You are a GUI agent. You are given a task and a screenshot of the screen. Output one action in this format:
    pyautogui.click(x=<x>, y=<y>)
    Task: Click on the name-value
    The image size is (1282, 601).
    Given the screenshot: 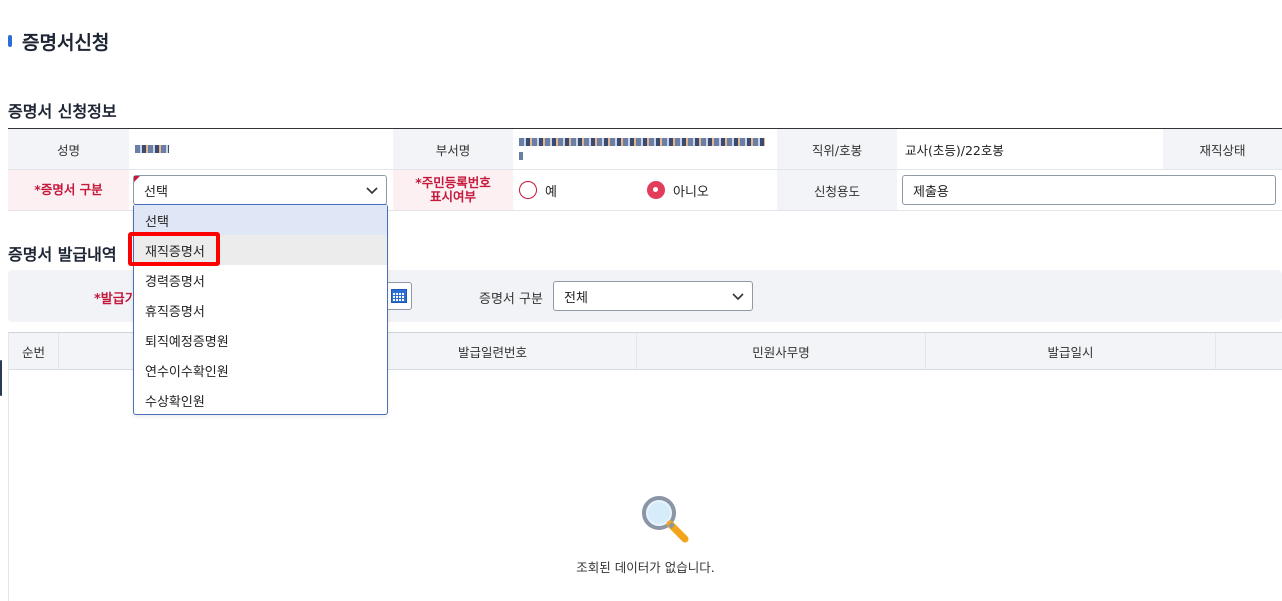 What is the action you would take?
    pyautogui.click(x=261, y=149)
    